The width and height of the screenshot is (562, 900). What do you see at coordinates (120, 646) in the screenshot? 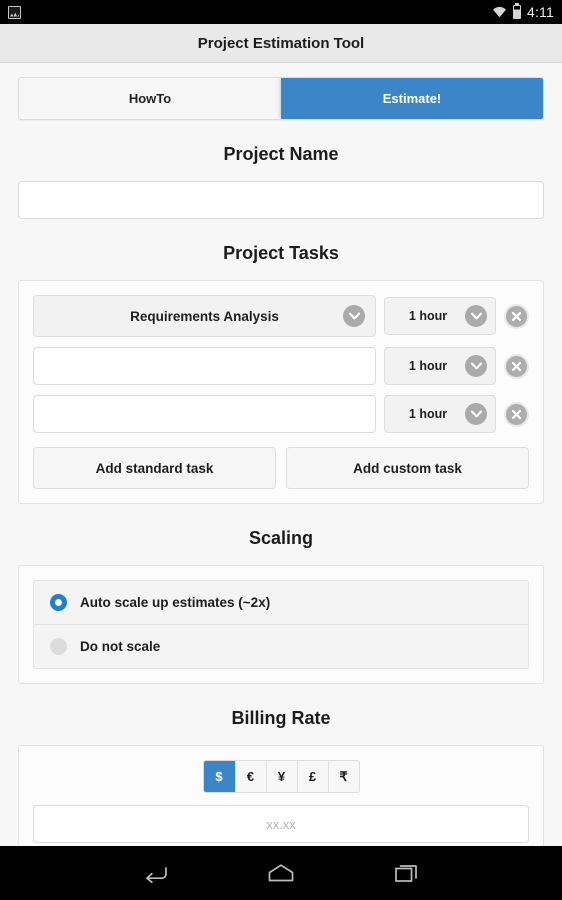
I see `scaling-option-label: Do not scale` at bounding box center [120, 646].